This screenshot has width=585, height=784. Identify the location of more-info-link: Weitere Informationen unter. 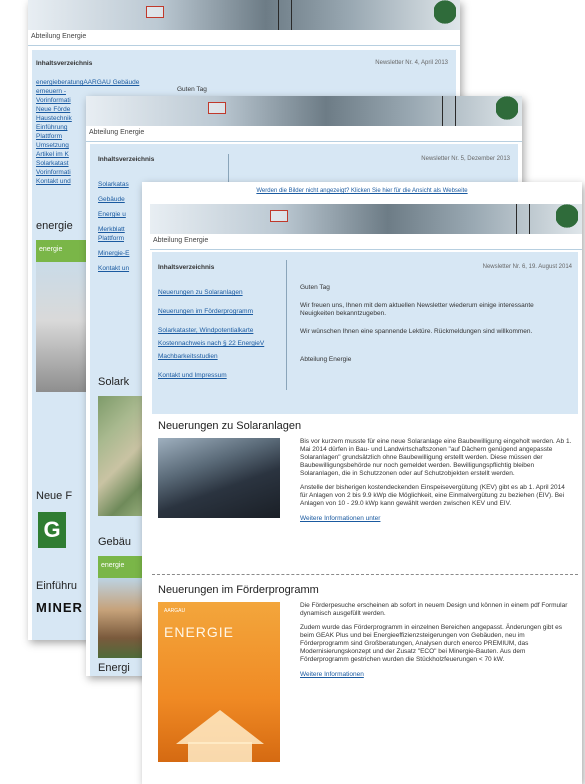
(436, 518).